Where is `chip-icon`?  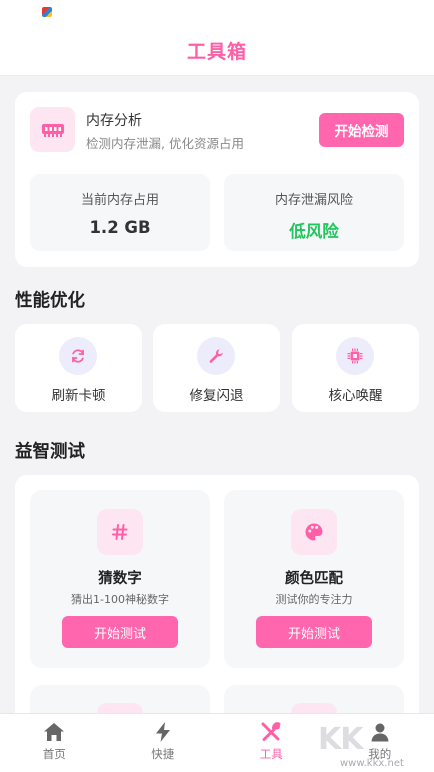
chip-icon is located at coordinates (355, 356).